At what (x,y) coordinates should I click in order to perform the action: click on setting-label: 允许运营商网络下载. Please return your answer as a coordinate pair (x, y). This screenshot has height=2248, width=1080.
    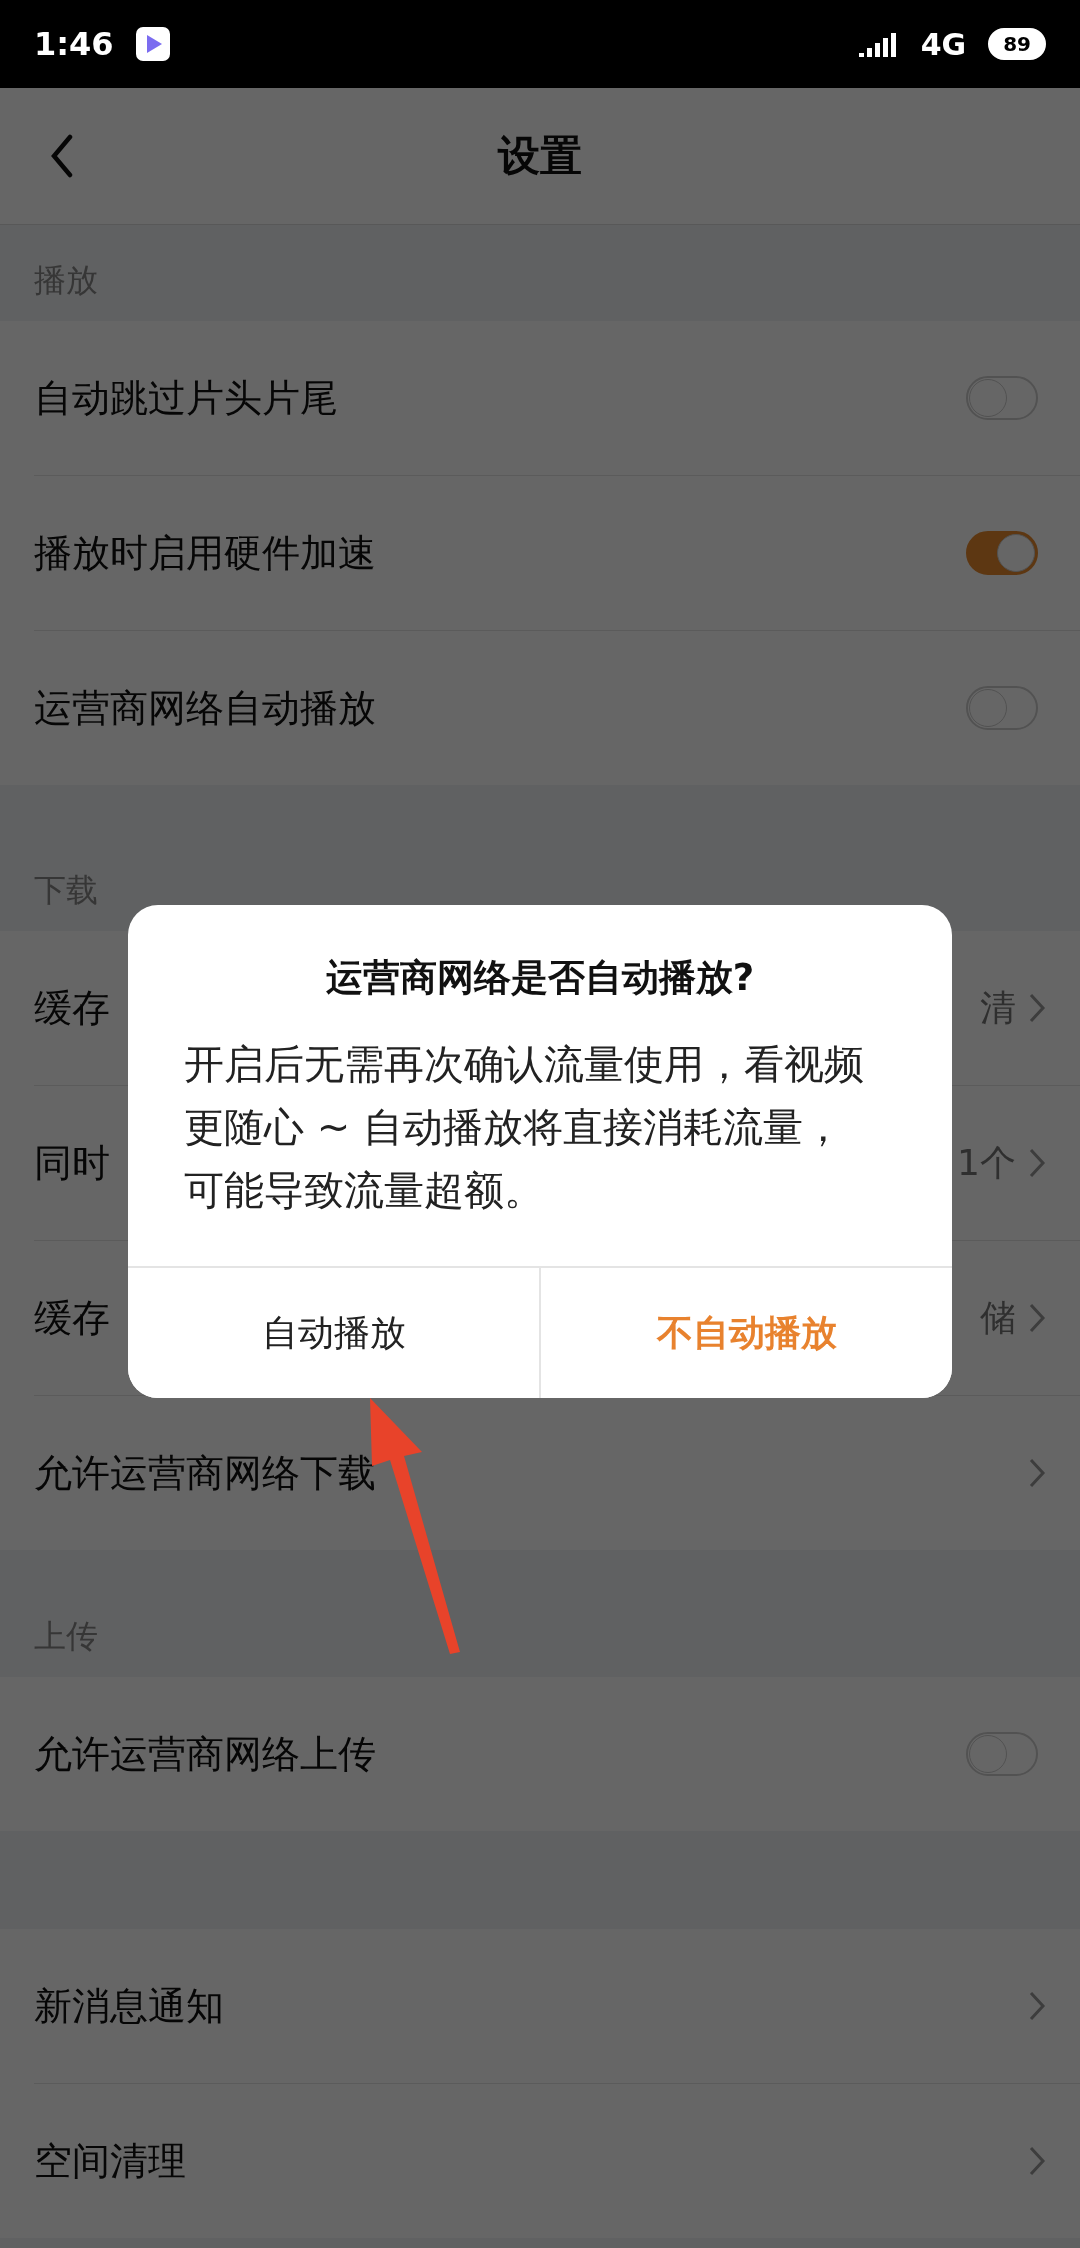
    Looking at the image, I should click on (531, 1473).